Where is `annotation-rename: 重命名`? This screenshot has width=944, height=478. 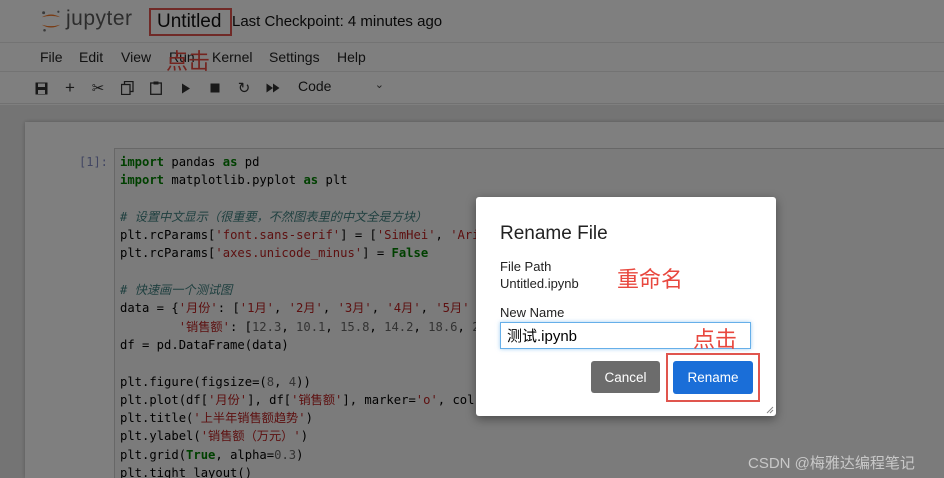
annotation-rename: 重命名 is located at coordinates (650, 279).